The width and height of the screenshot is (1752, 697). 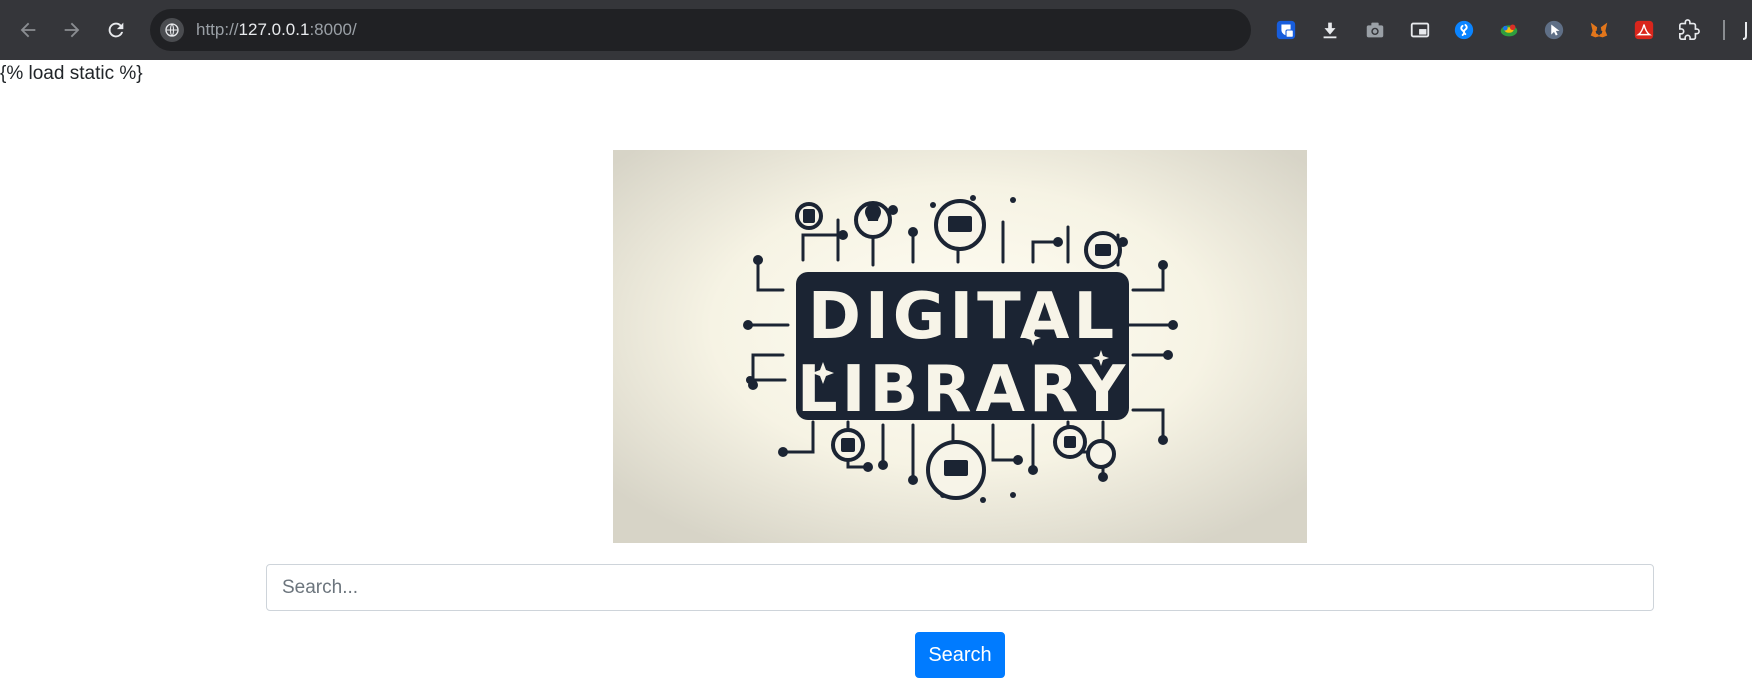 What do you see at coordinates (1286, 30) in the screenshot?
I see `bitwarden-icon` at bounding box center [1286, 30].